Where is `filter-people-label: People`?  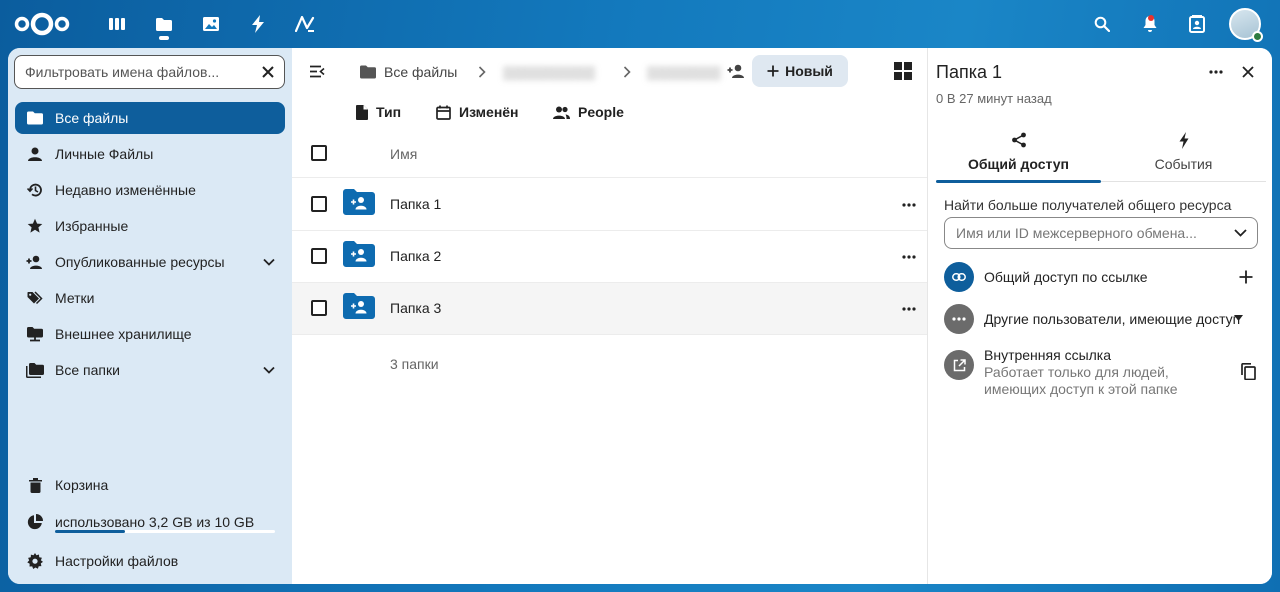 filter-people-label: People is located at coordinates (601, 112).